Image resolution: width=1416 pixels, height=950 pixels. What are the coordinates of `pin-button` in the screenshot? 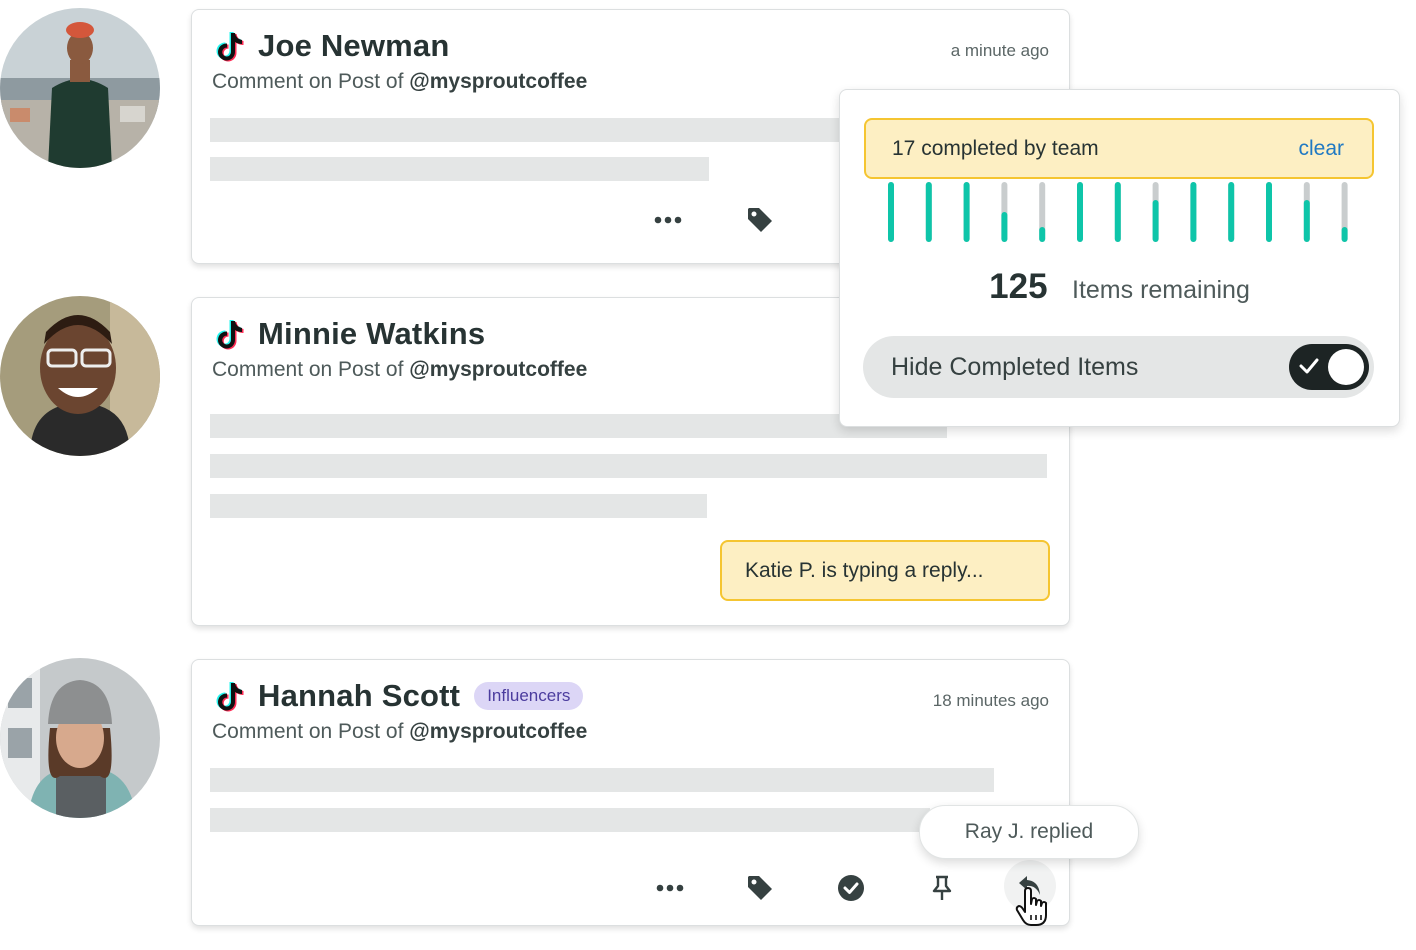 It's located at (942, 888).